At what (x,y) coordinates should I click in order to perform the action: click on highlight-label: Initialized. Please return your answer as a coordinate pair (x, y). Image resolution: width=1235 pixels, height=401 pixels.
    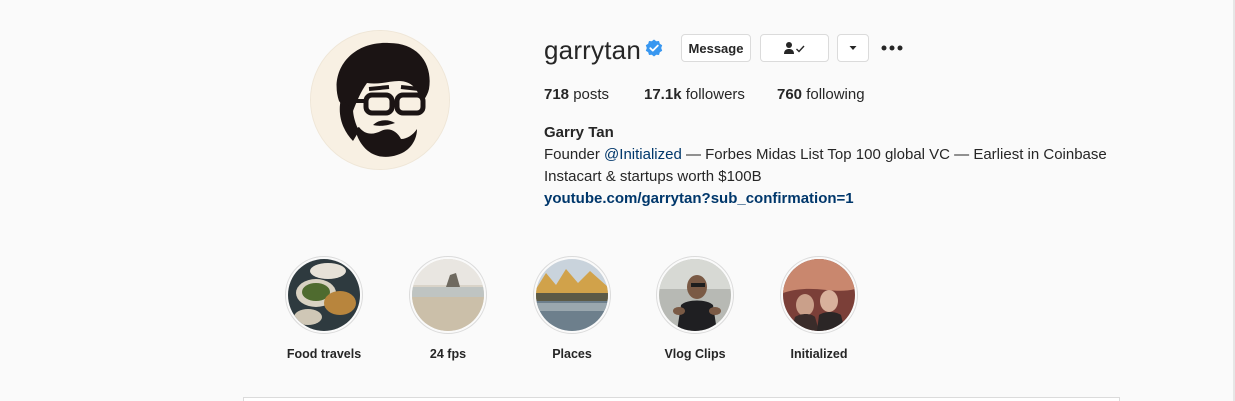
    Looking at the image, I should click on (819, 354).